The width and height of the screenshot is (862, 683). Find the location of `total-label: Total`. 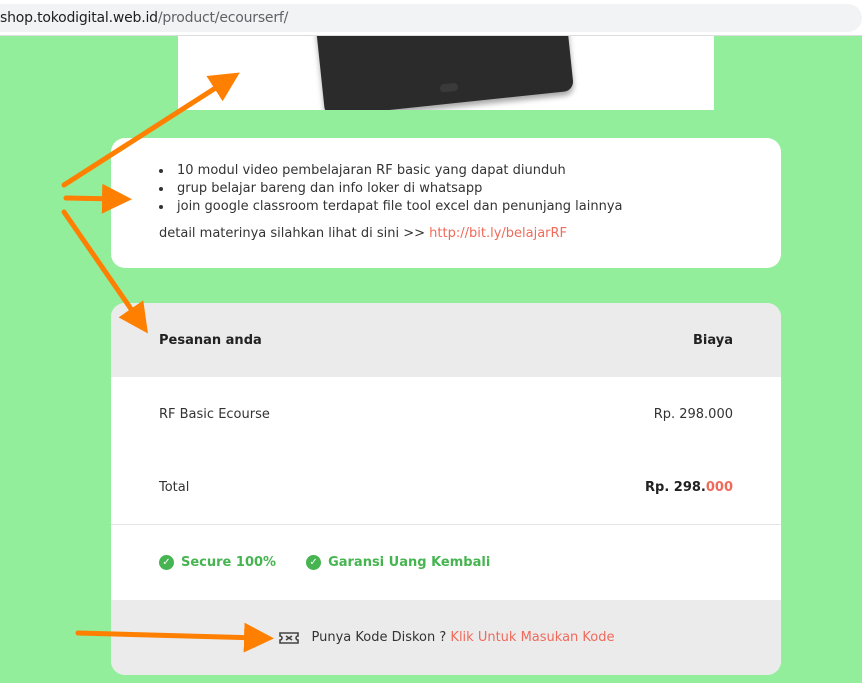

total-label: Total is located at coordinates (174, 487).